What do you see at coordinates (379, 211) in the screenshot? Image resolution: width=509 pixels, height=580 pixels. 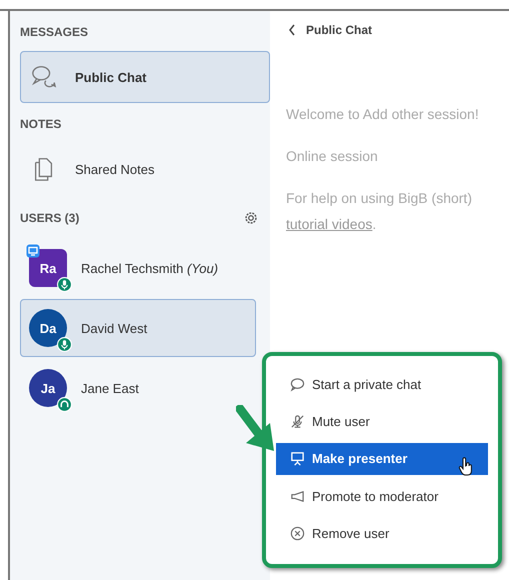 I see `chat-message: For help on using BigB (short) tutorial videos.` at bounding box center [379, 211].